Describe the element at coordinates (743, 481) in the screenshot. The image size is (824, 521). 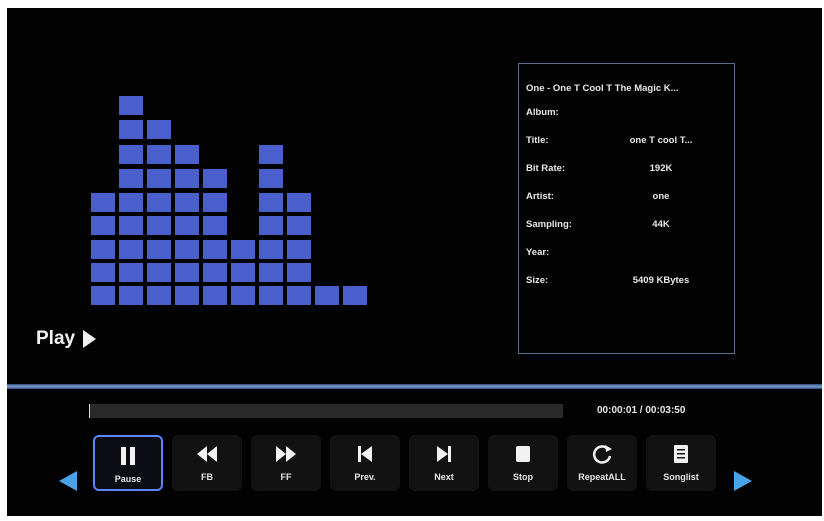
I see `scroll-right-icon` at that location.